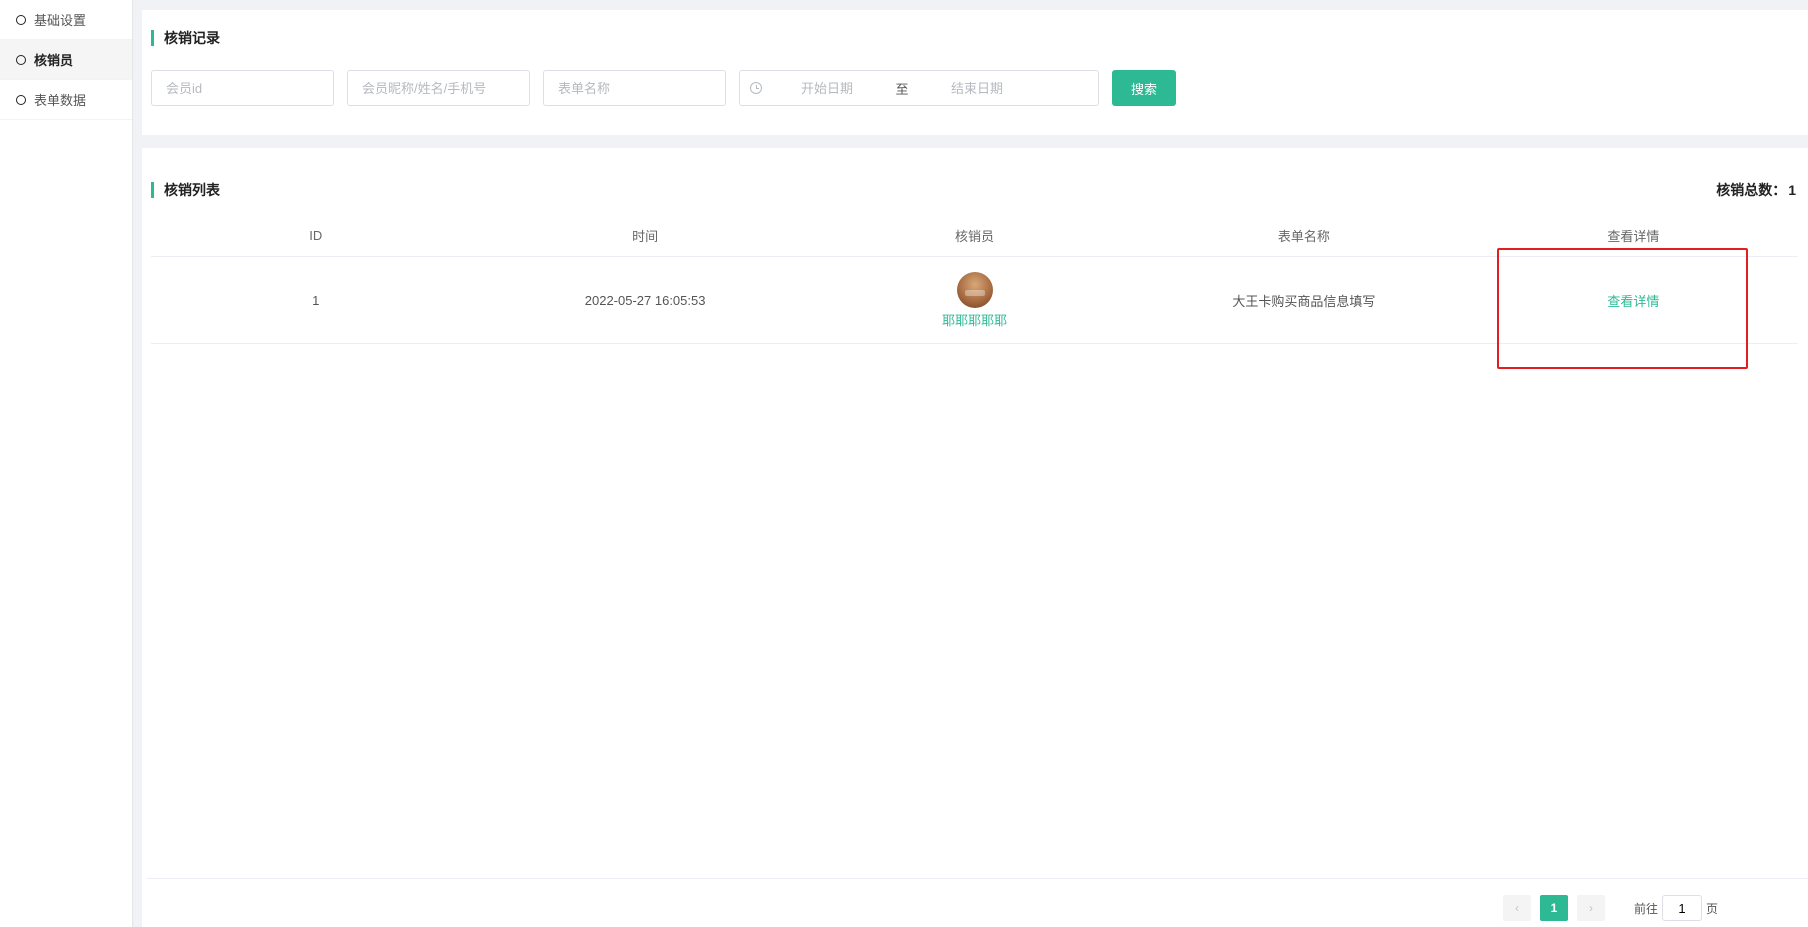  I want to click on pagination: ‹ 1 › 前往 页, so click(1610, 908).